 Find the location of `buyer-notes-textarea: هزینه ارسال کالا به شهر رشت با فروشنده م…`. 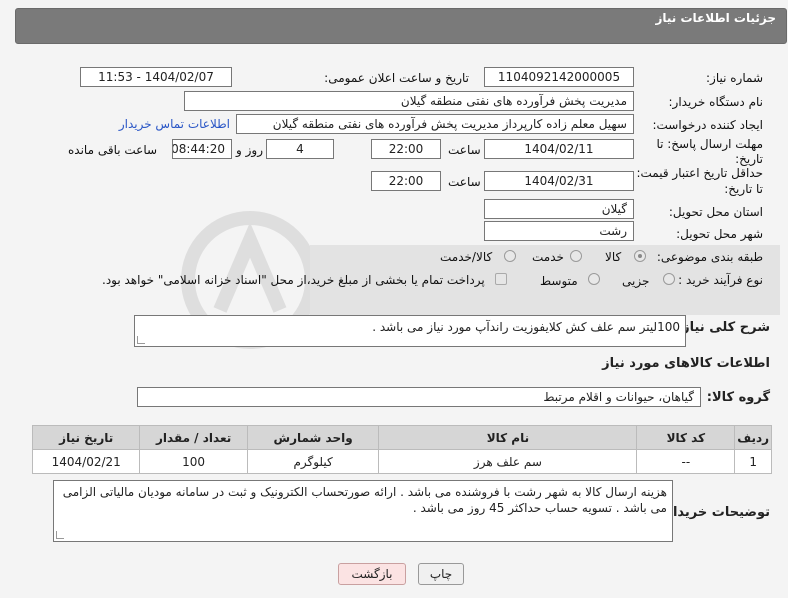

buyer-notes-textarea: هزینه ارسال کالا به شهر رشت با فروشنده م… is located at coordinates (363, 511).